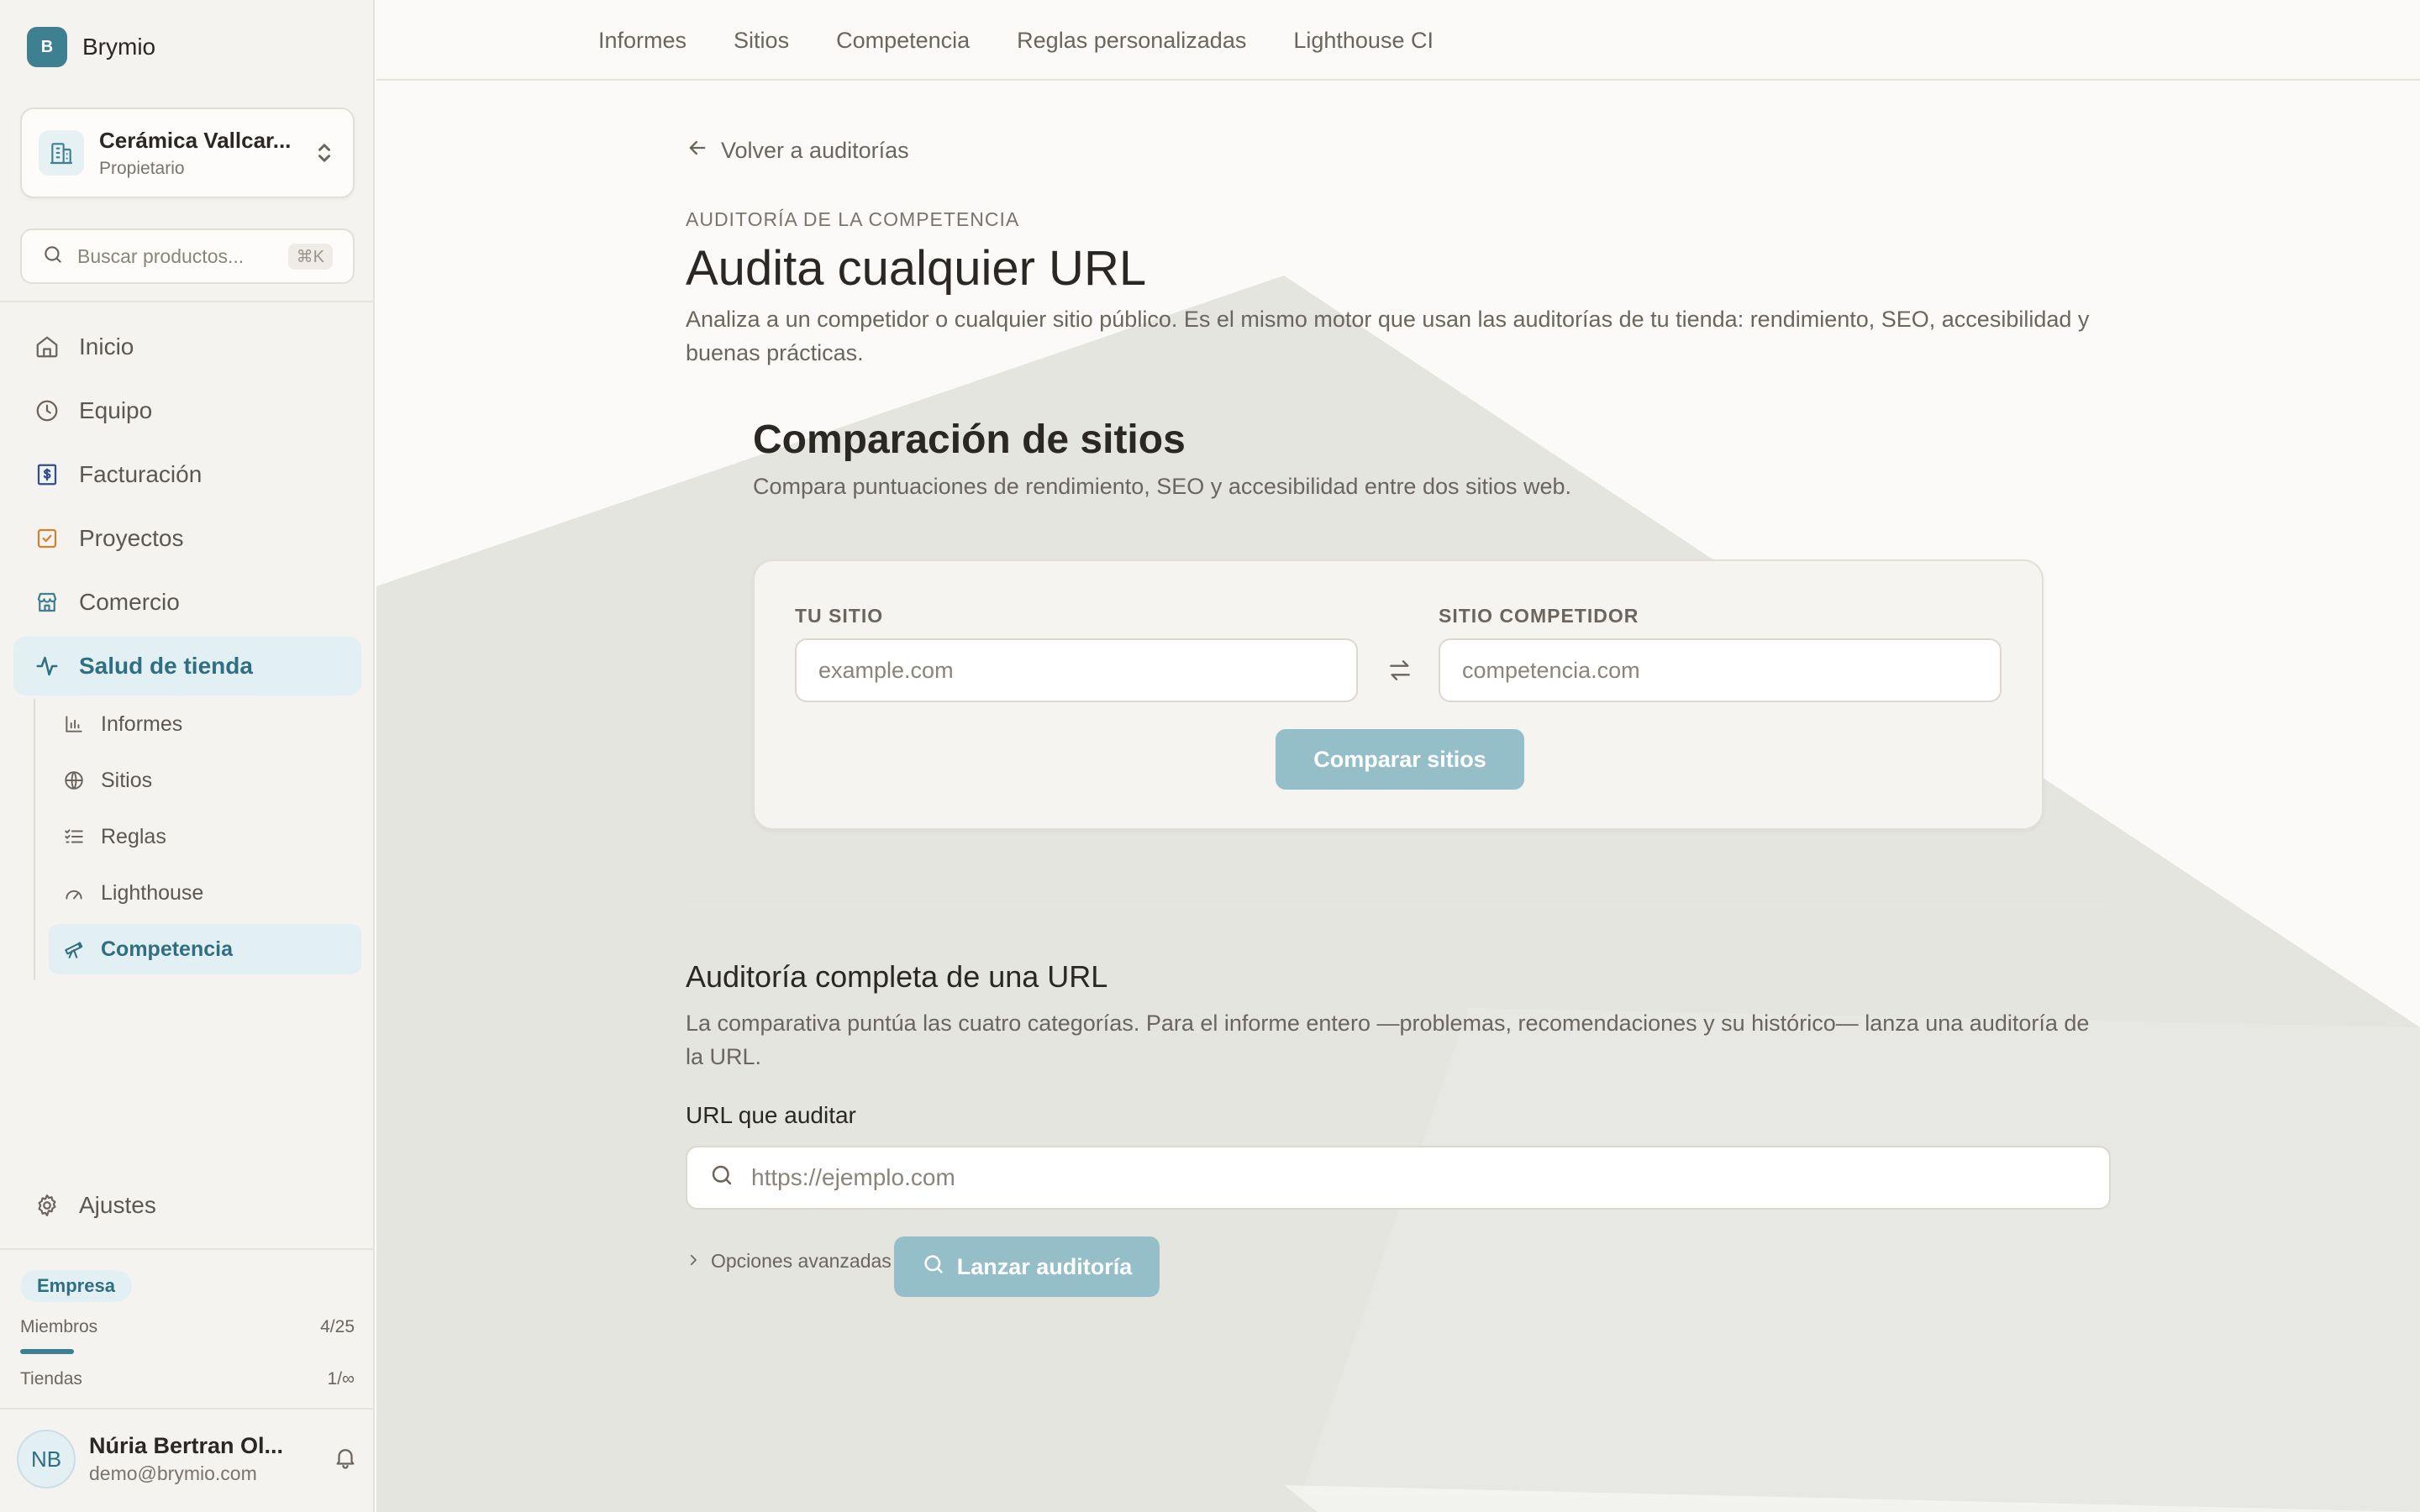  I want to click on back-link-label: Volver a auditorías, so click(815, 150).